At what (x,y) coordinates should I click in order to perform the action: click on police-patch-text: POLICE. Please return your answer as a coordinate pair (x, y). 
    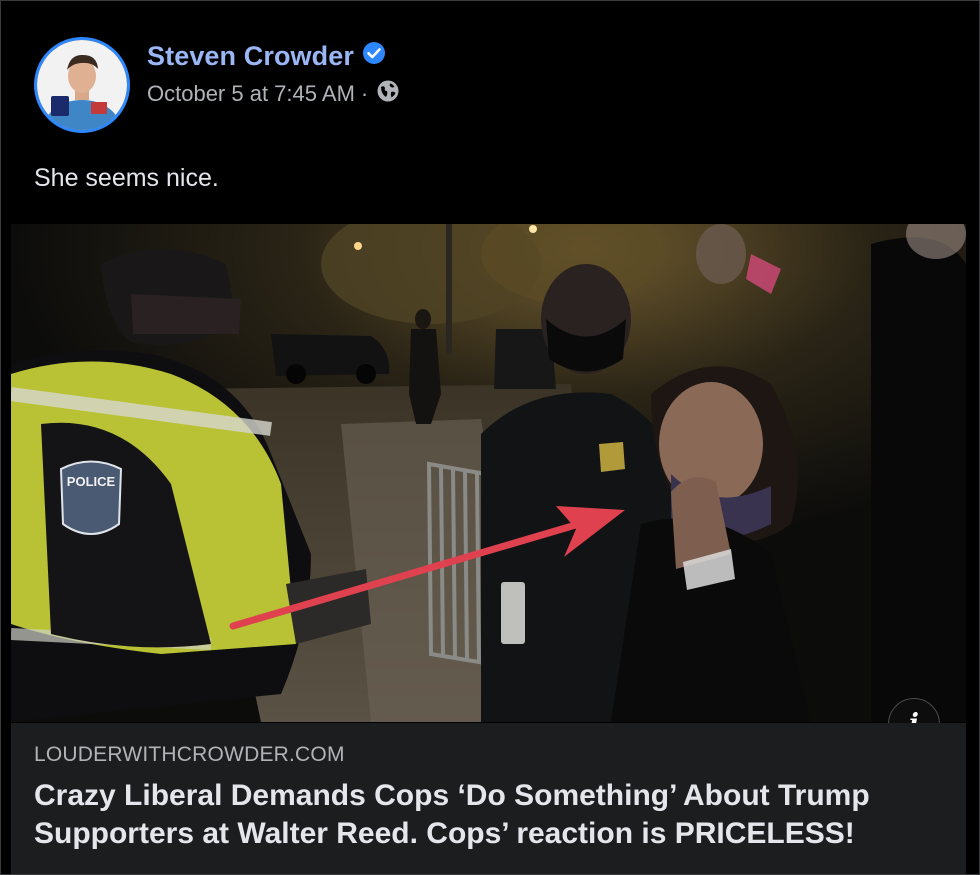
    Looking at the image, I should click on (91, 481).